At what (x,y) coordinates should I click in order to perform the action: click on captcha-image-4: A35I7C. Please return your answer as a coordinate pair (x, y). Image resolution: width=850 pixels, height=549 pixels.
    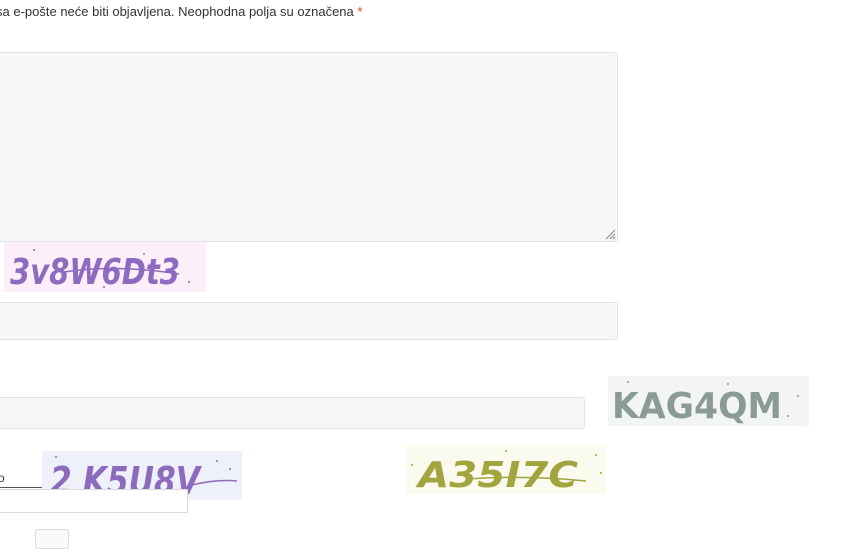
    Looking at the image, I should click on (506, 470).